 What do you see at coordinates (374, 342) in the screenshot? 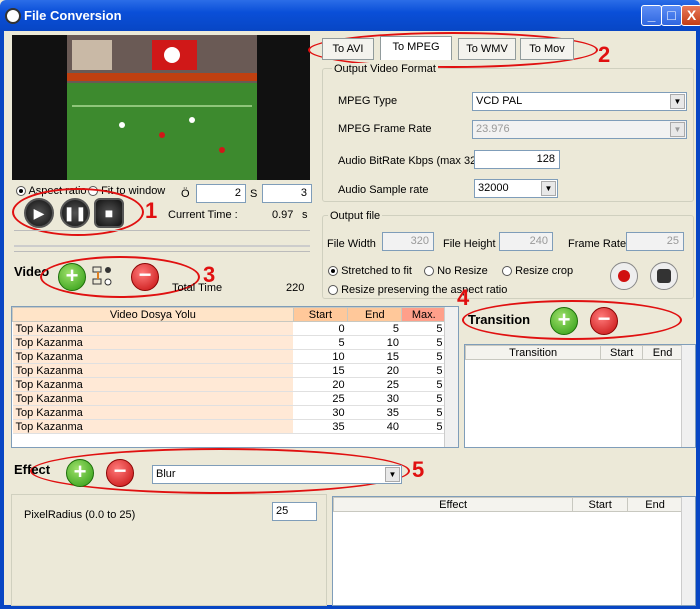
I see `cell-end: 10` at bounding box center [374, 342].